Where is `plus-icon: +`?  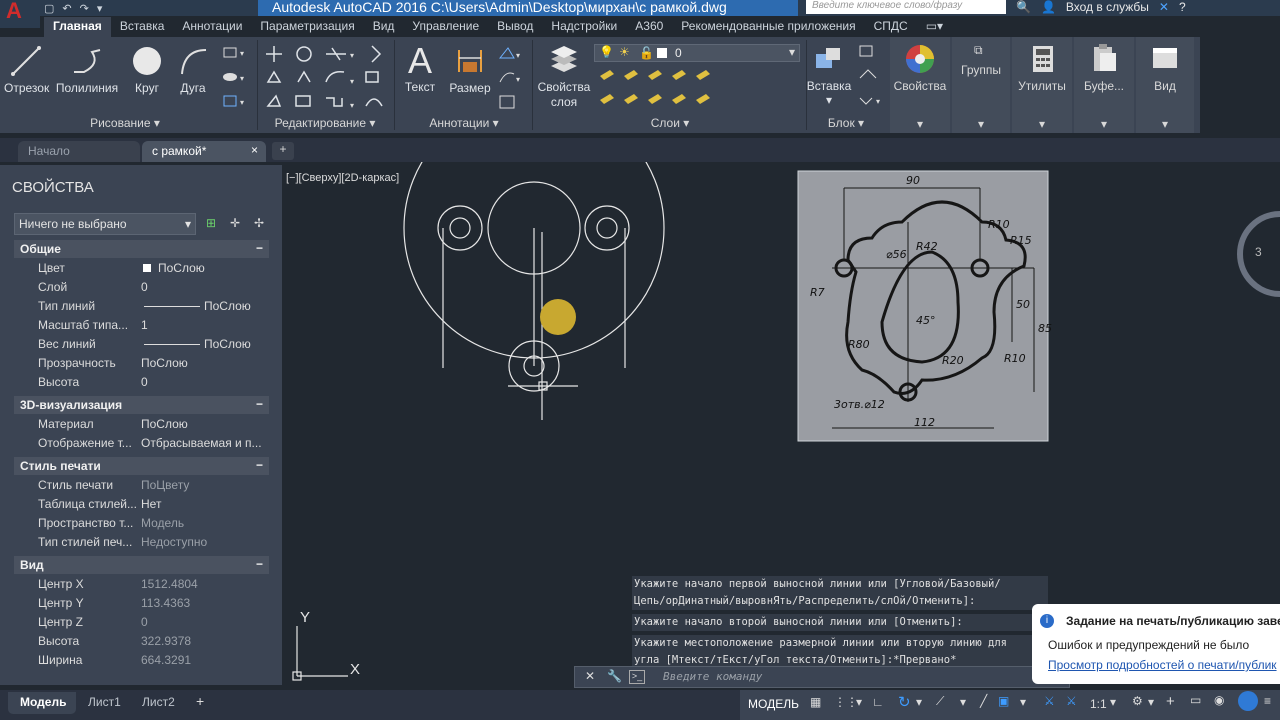 plus-icon: + is located at coordinates (1170, 701).